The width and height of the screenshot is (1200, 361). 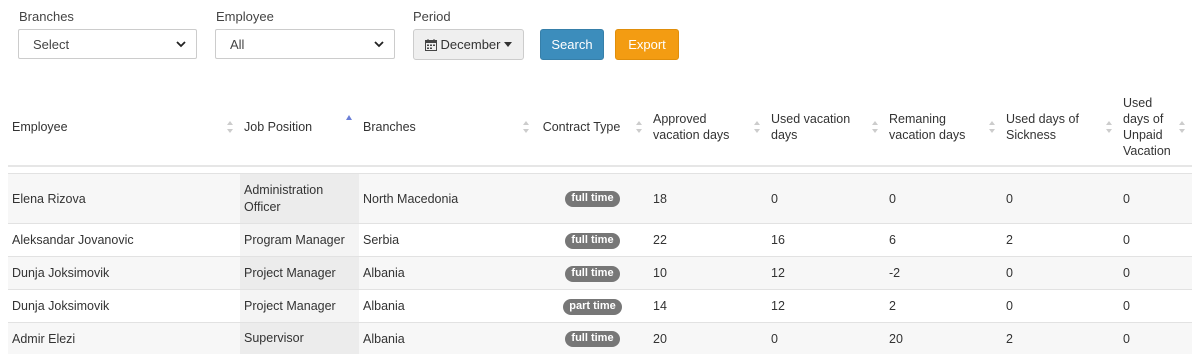 I want to click on used-days-cell: 16, so click(x=826, y=240).